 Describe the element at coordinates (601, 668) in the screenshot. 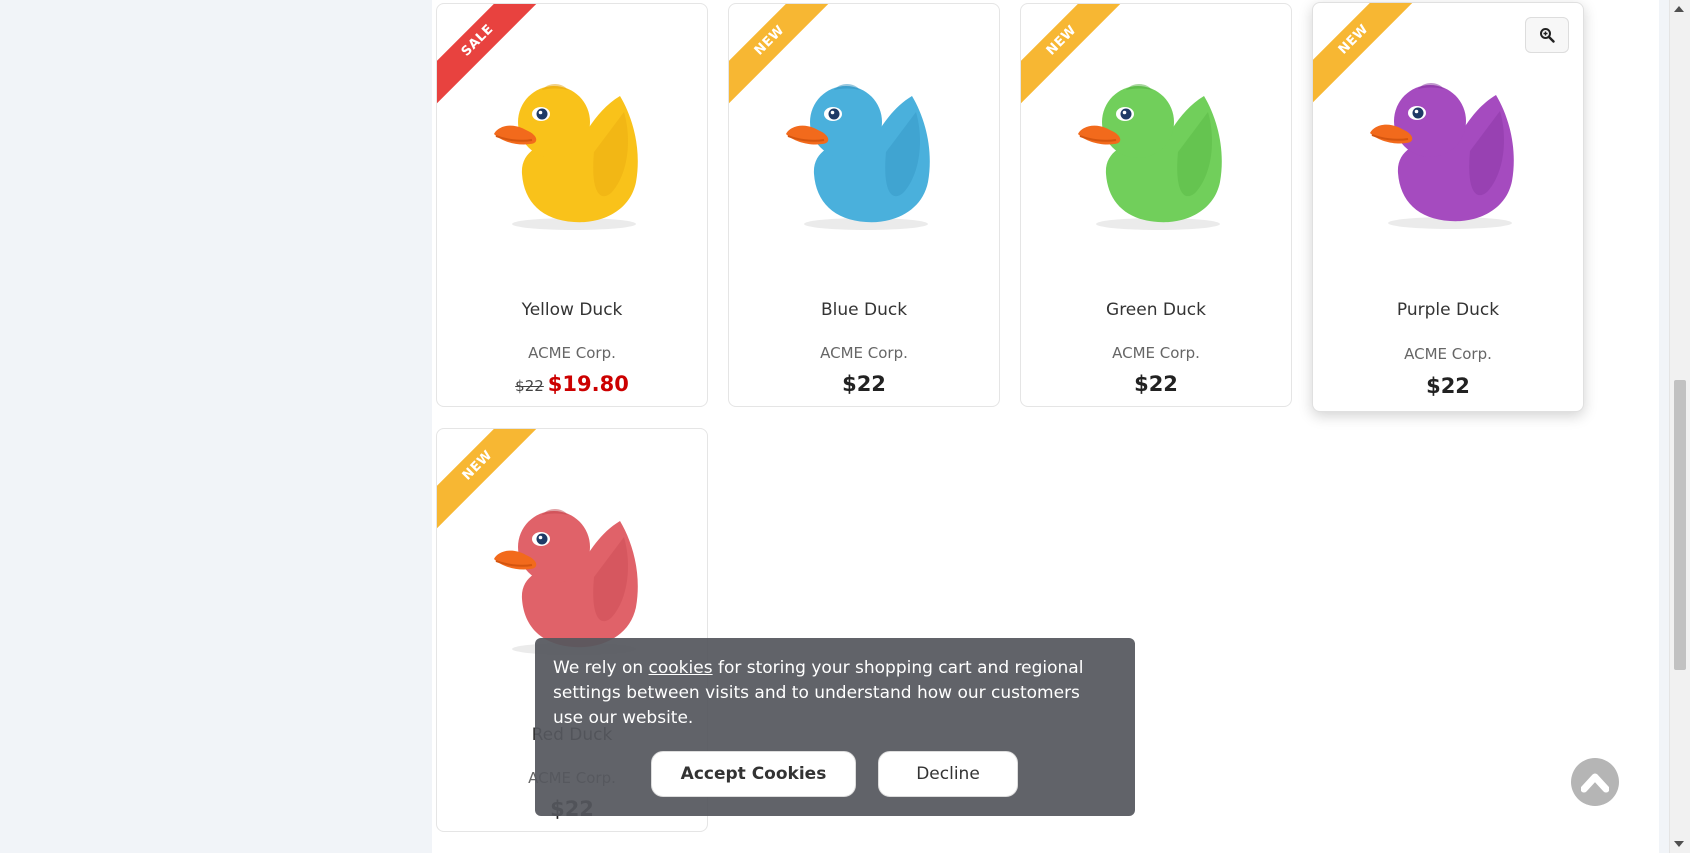

I see `cookie-text-before: We rely on` at that location.